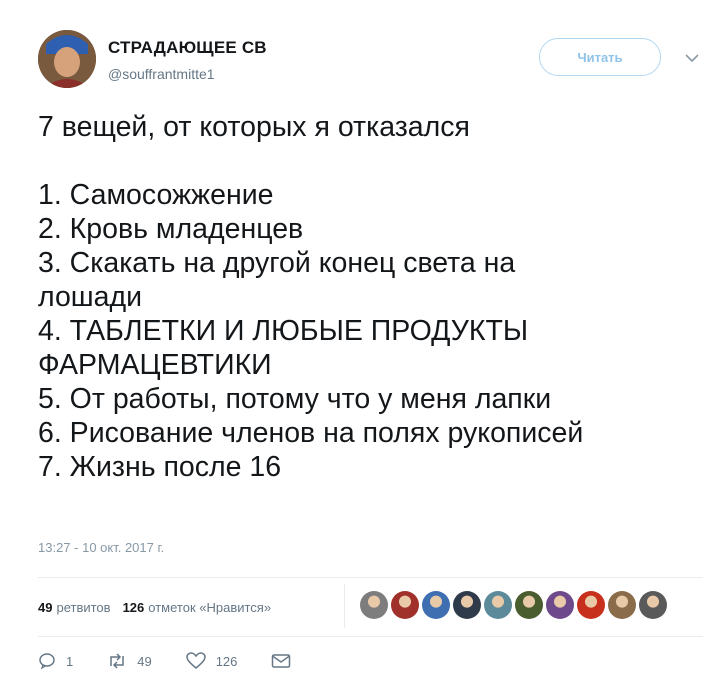 The height and width of the screenshot is (700, 722). What do you see at coordinates (134, 607) in the screenshot?
I see `likes-count: 126` at bounding box center [134, 607].